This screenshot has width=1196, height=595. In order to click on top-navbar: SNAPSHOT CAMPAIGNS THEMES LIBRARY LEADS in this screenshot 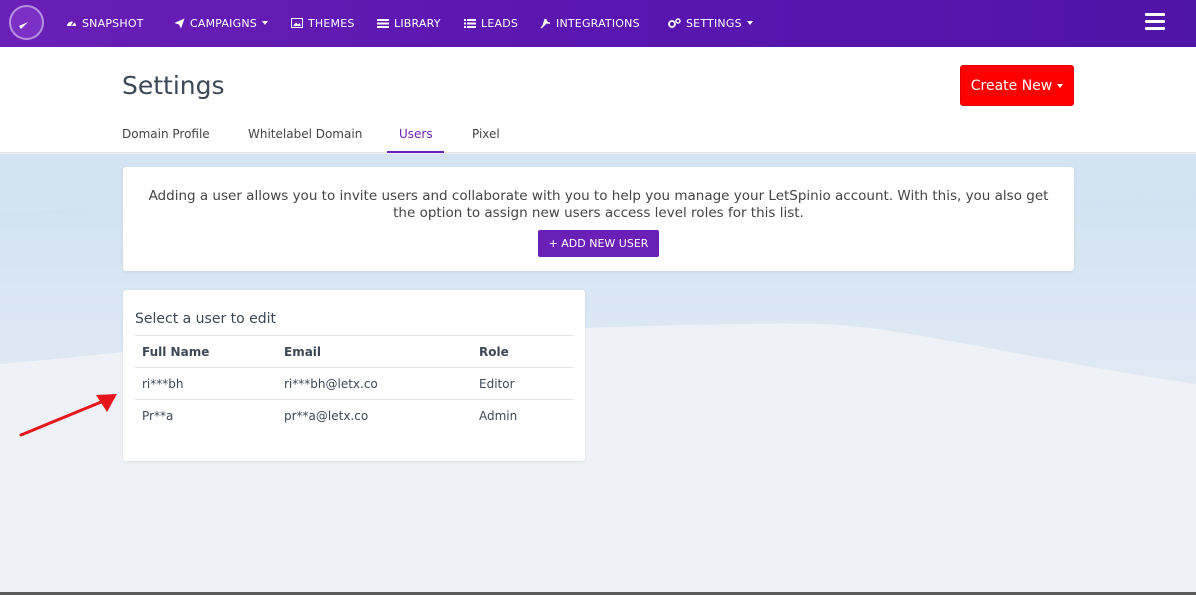, I will do `click(598, 23)`.